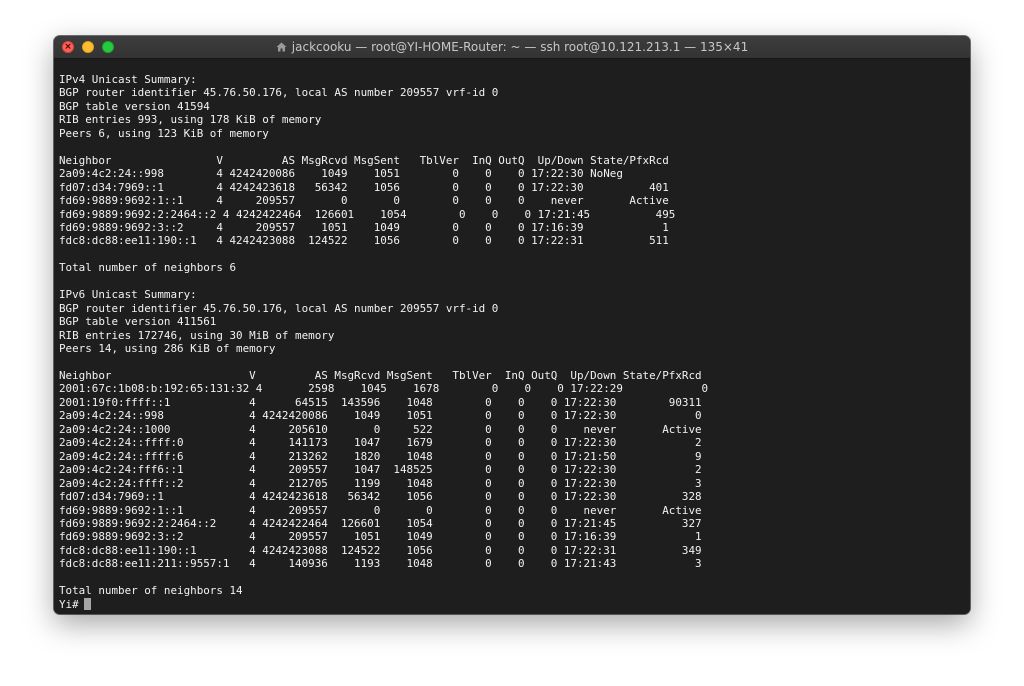 The image size is (1024, 686). I want to click on shell-prompt: Yi#, so click(69, 604).